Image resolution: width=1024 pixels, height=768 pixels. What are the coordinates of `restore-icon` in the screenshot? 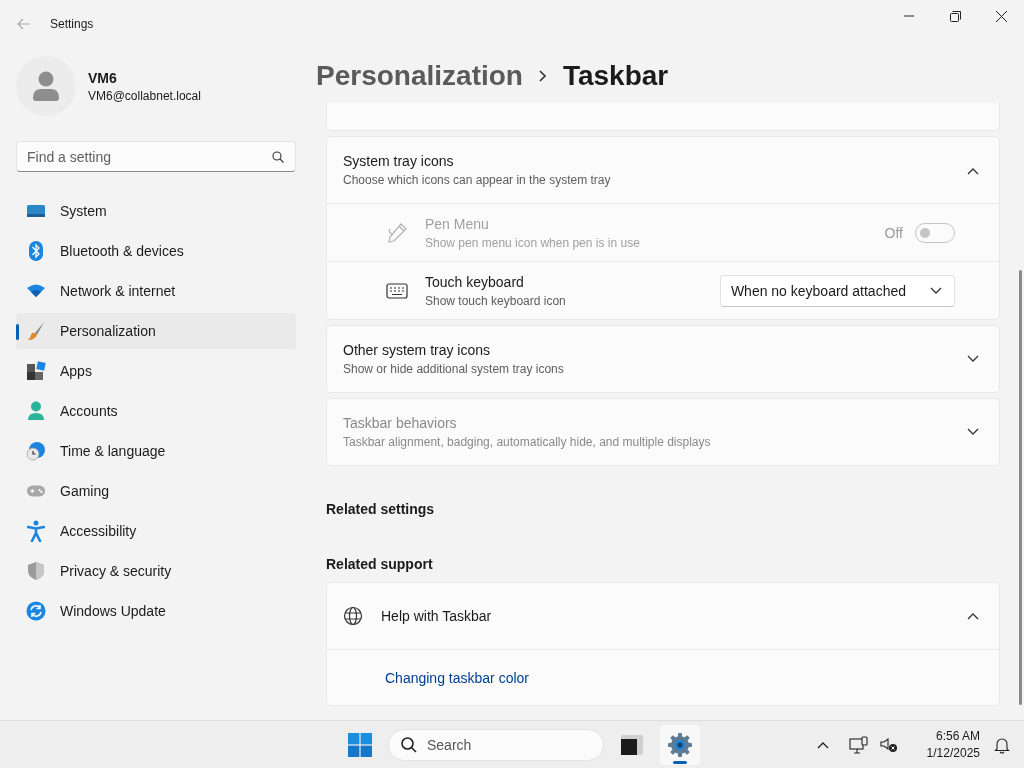 It's located at (955, 16).